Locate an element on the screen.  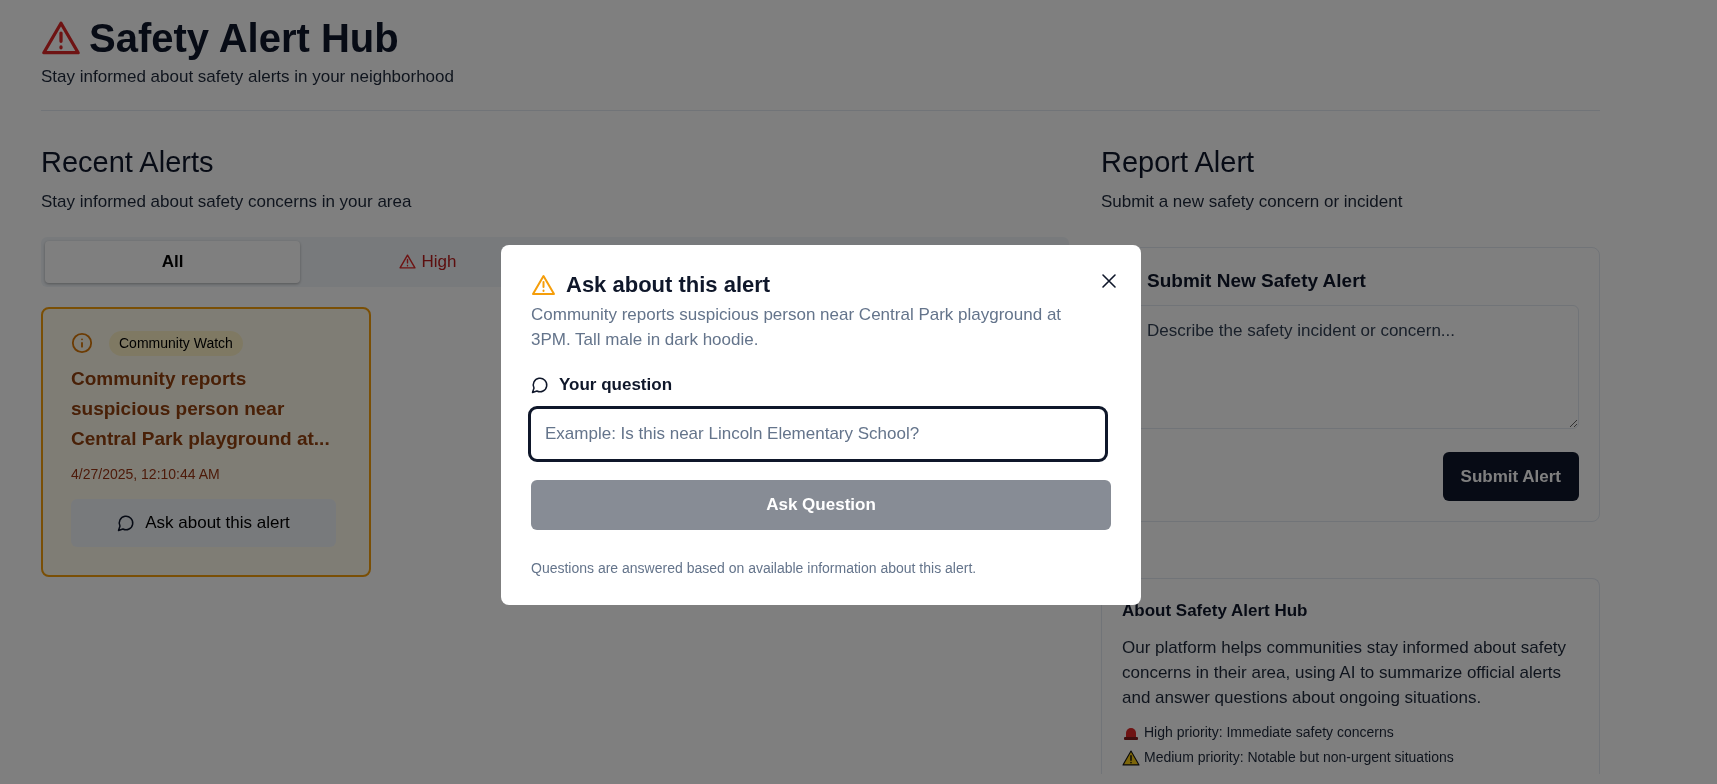
dialog-title: Ask about this alert is located at coordinates (668, 285).